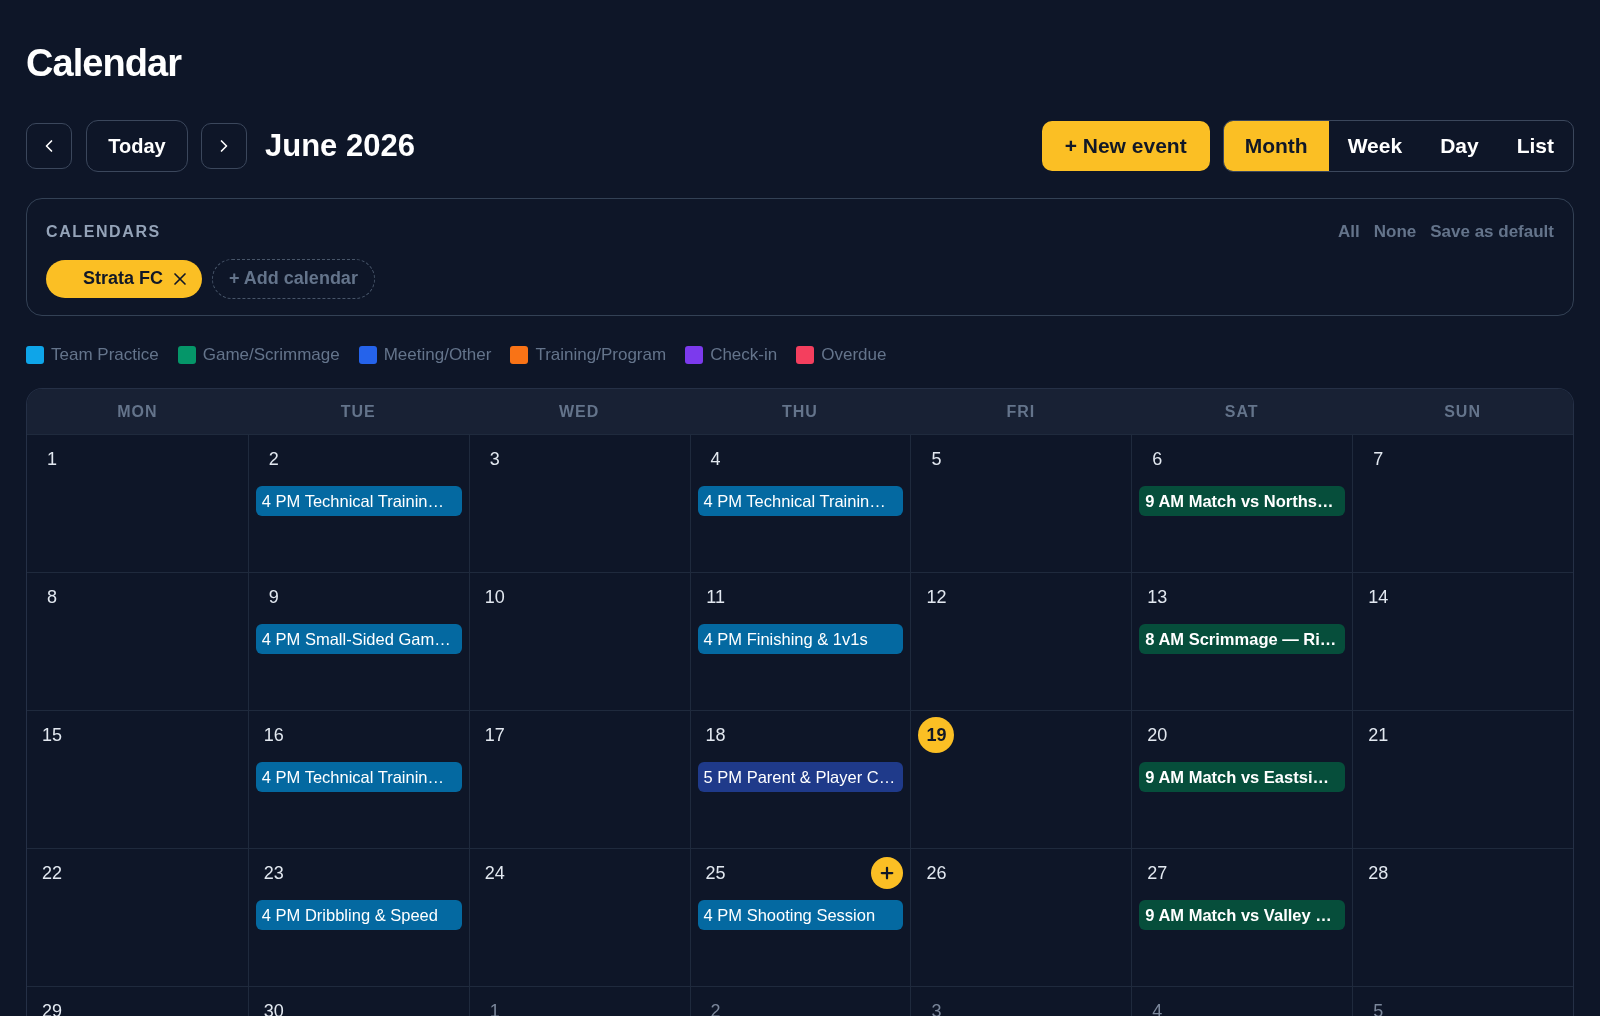 This screenshot has width=1600, height=1016. What do you see at coordinates (1157, 873) in the screenshot?
I see `day-number: 27` at bounding box center [1157, 873].